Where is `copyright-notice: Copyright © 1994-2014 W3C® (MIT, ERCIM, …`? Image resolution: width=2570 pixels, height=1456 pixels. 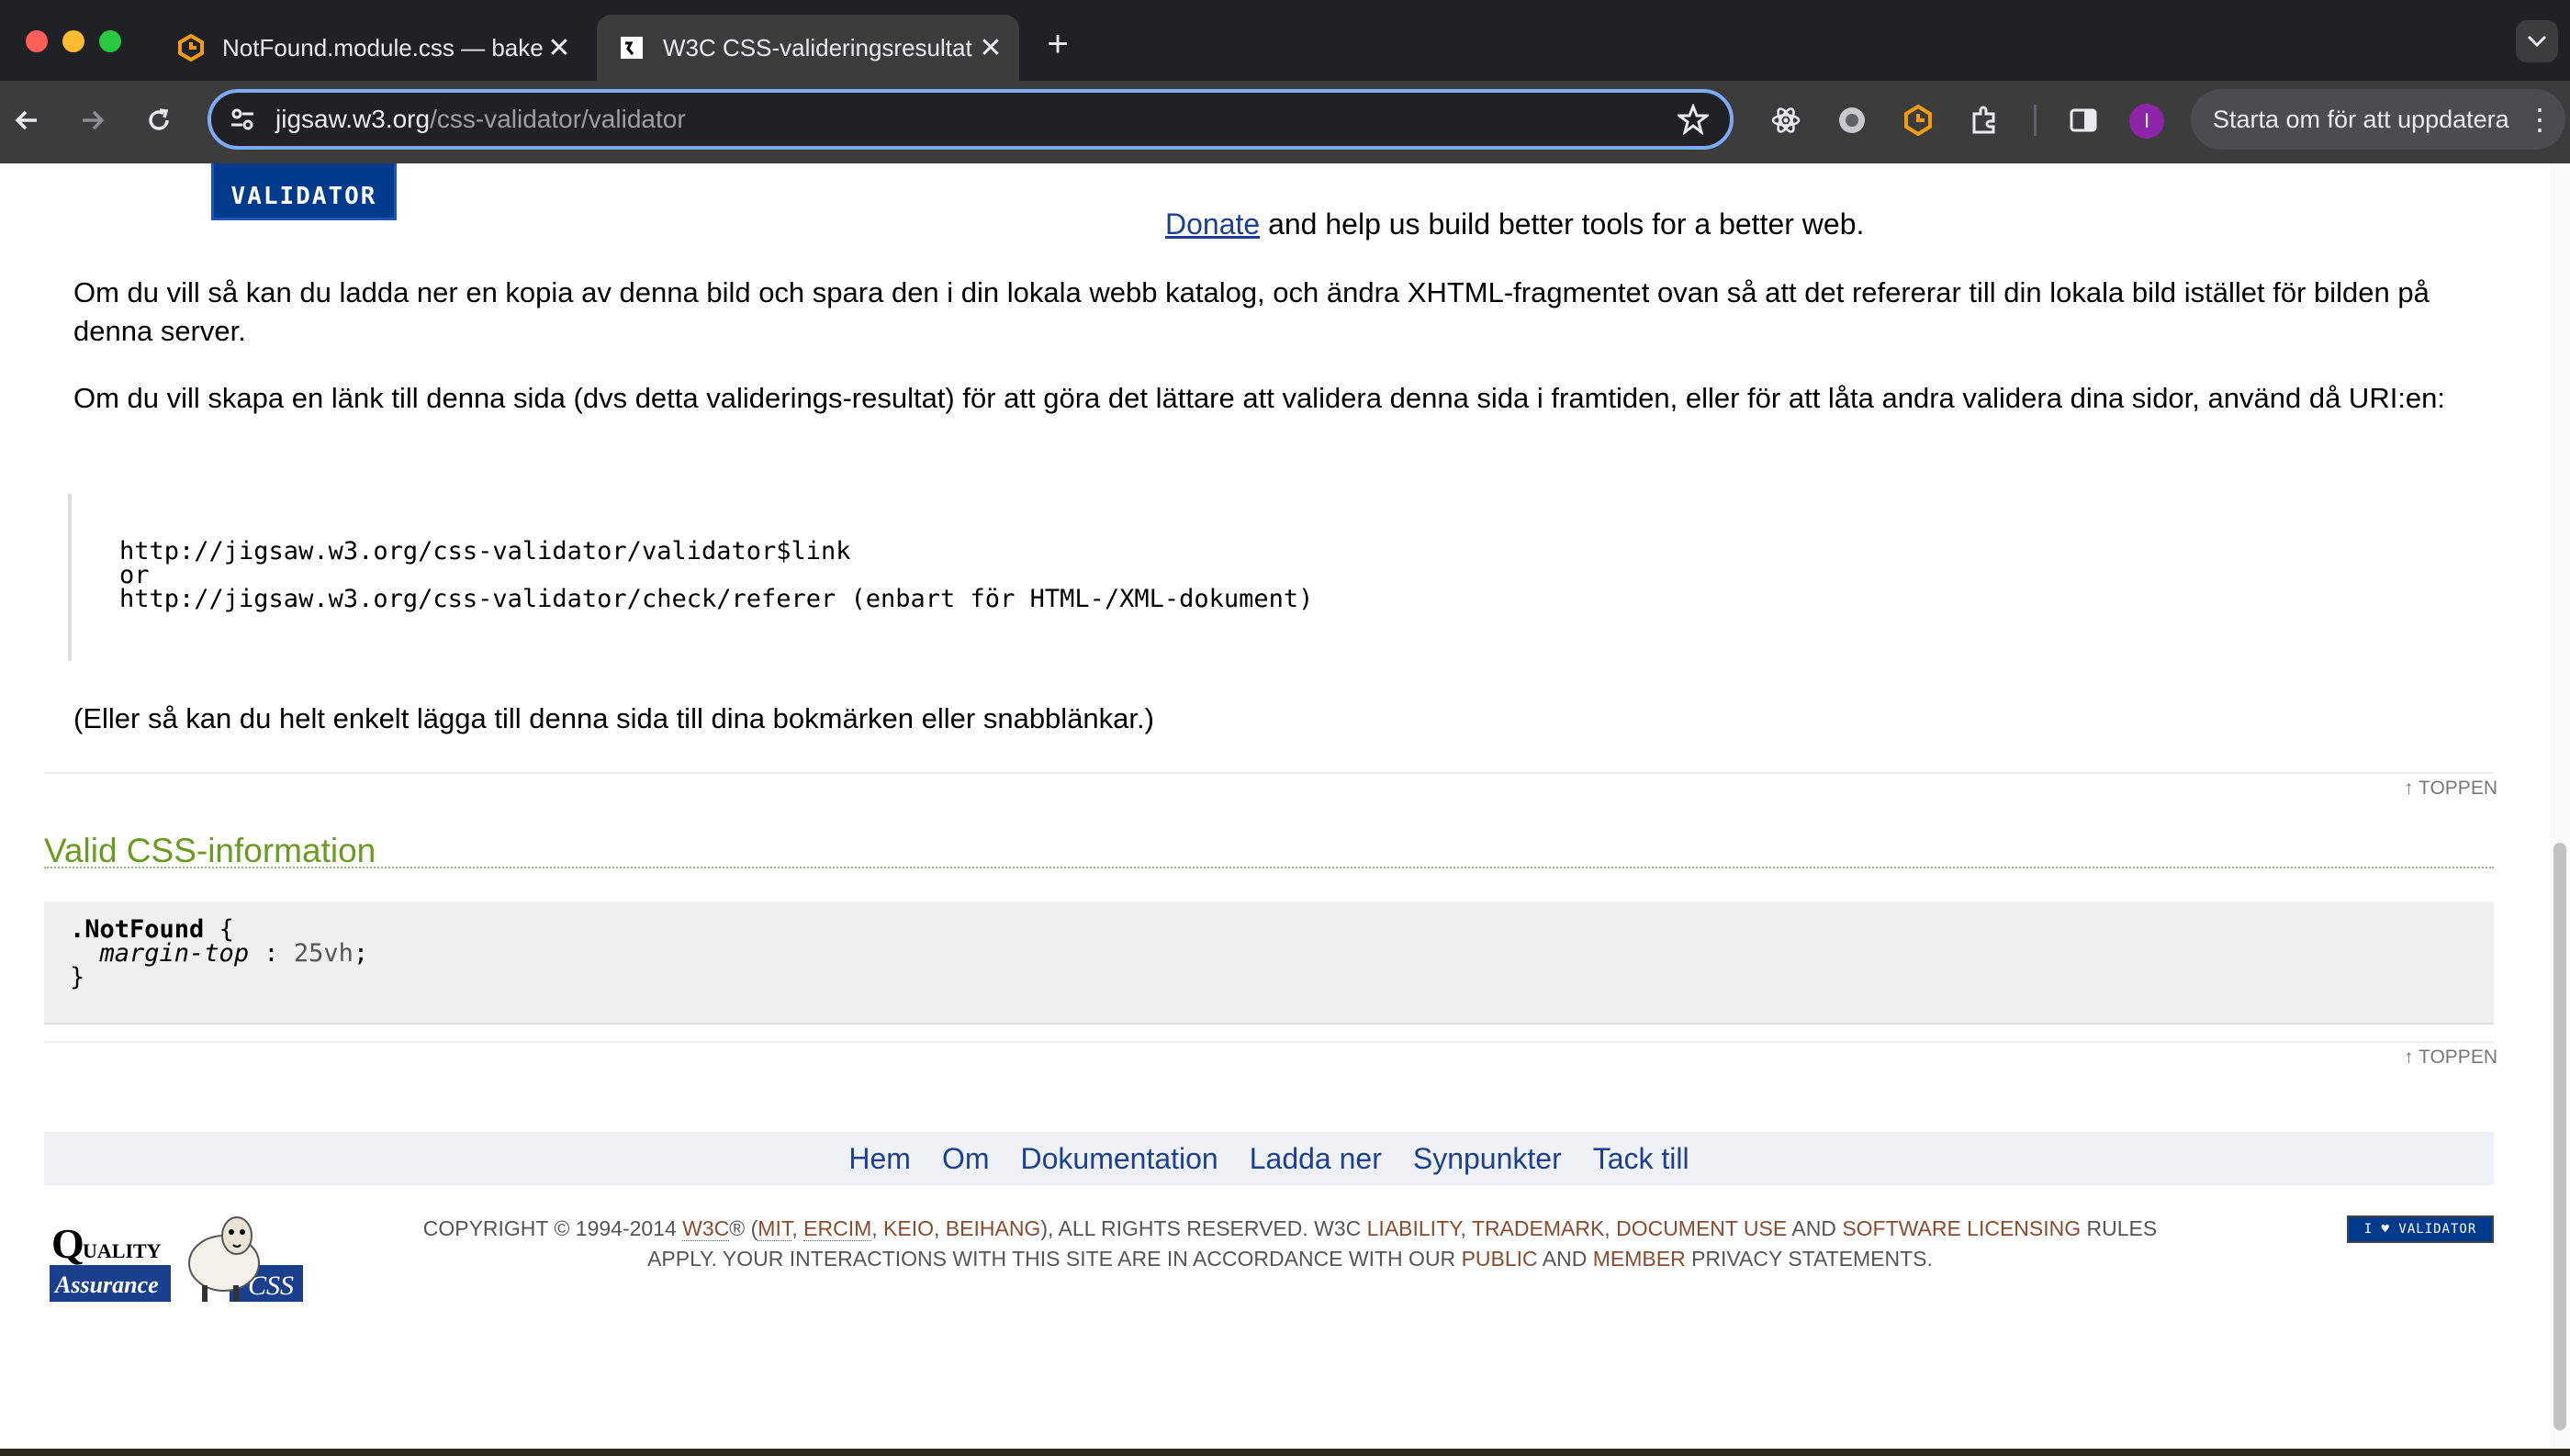
copyright-notice: Copyright © 1994-2014 W3C® (MIT, ERCIM, … is located at coordinates (1290, 1243).